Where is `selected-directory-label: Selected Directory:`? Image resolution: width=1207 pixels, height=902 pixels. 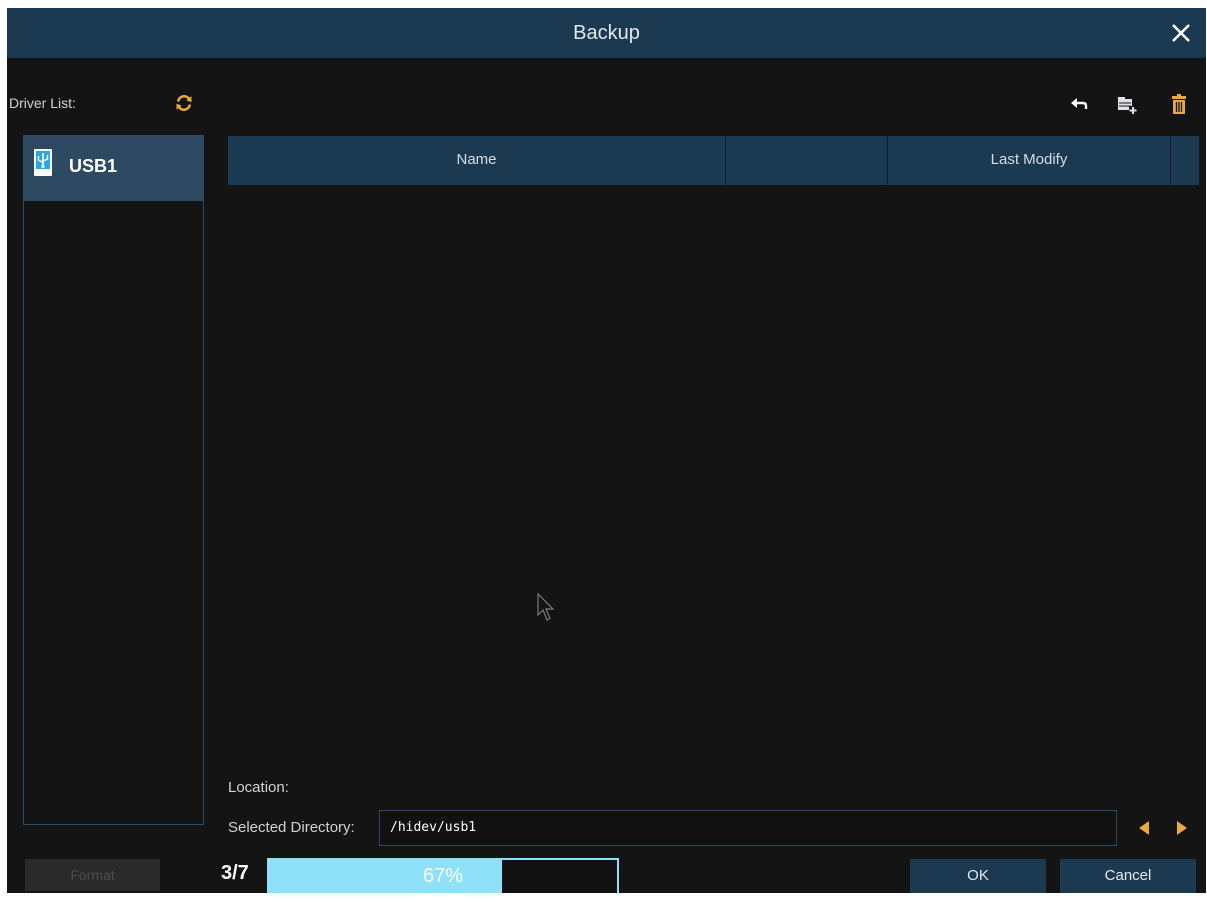 selected-directory-label: Selected Directory: is located at coordinates (291, 827).